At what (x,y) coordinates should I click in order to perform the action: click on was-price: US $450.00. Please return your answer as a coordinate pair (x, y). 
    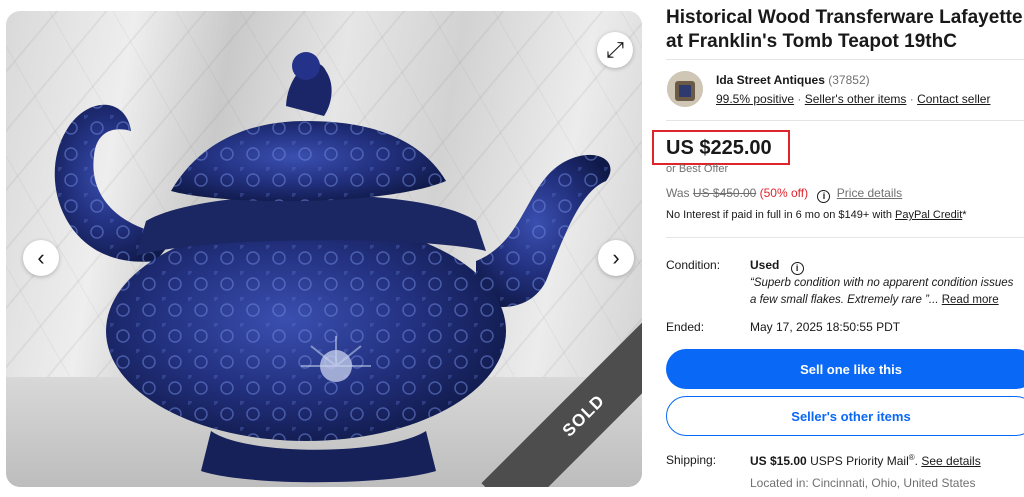
    Looking at the image, I should click on (724, 193).